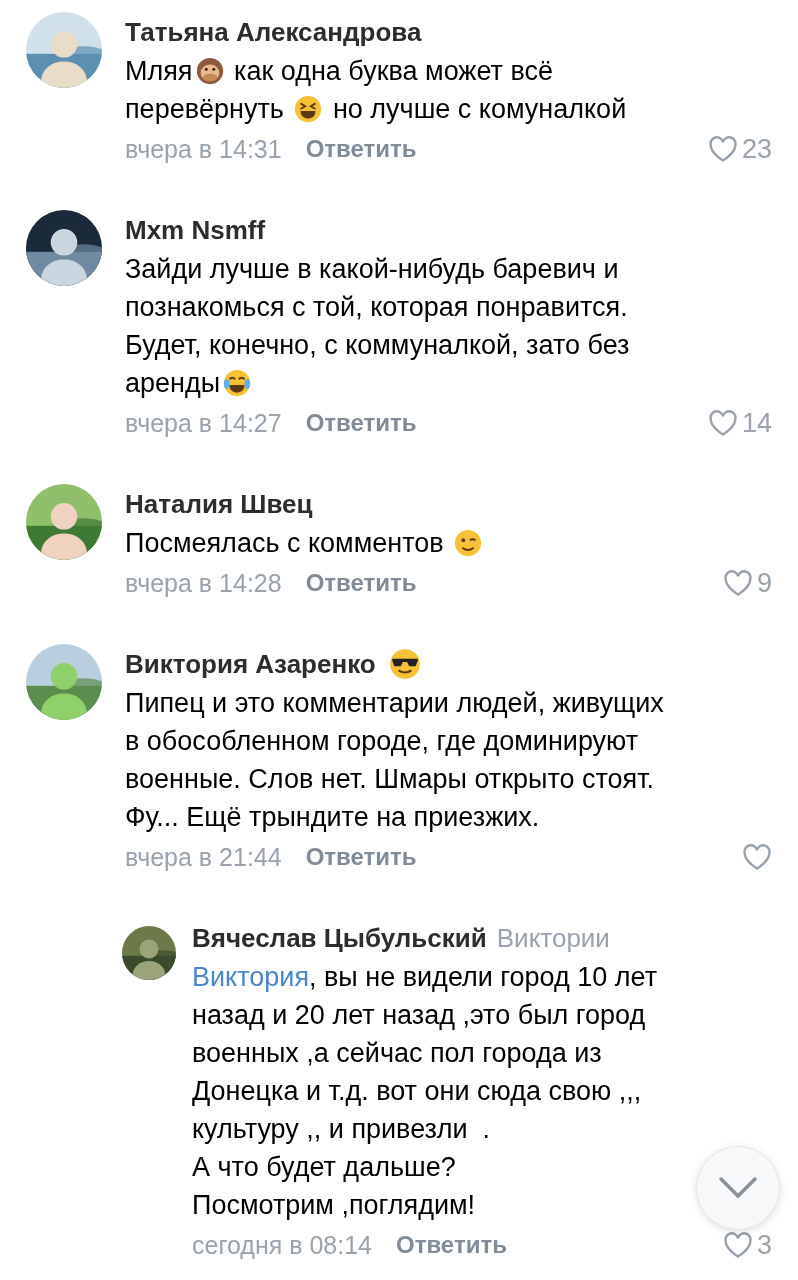 The width and height of the screenshot is (798, 1280). What do you see at coordinates (382, 741) in the screenshot?
I see `comment-text: в обособленном городе, где доминируют` at bounding box center [382, 741].